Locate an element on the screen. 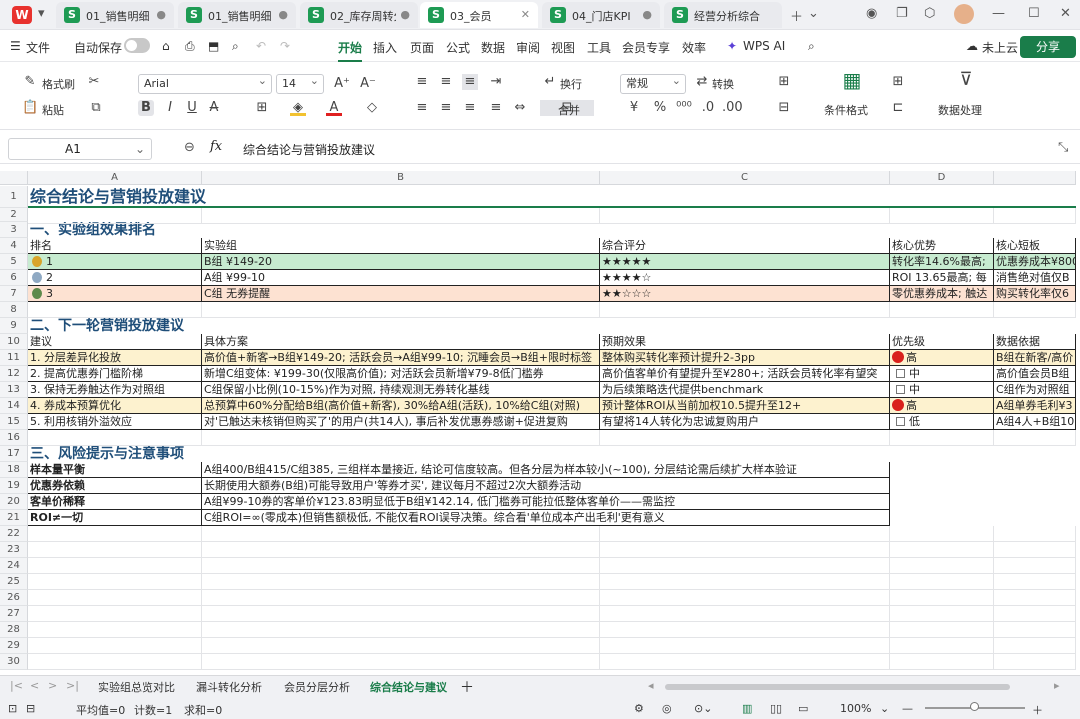 The image size is (1080, 719). menu-formula: 公式 is located at coordinates (458, 47).